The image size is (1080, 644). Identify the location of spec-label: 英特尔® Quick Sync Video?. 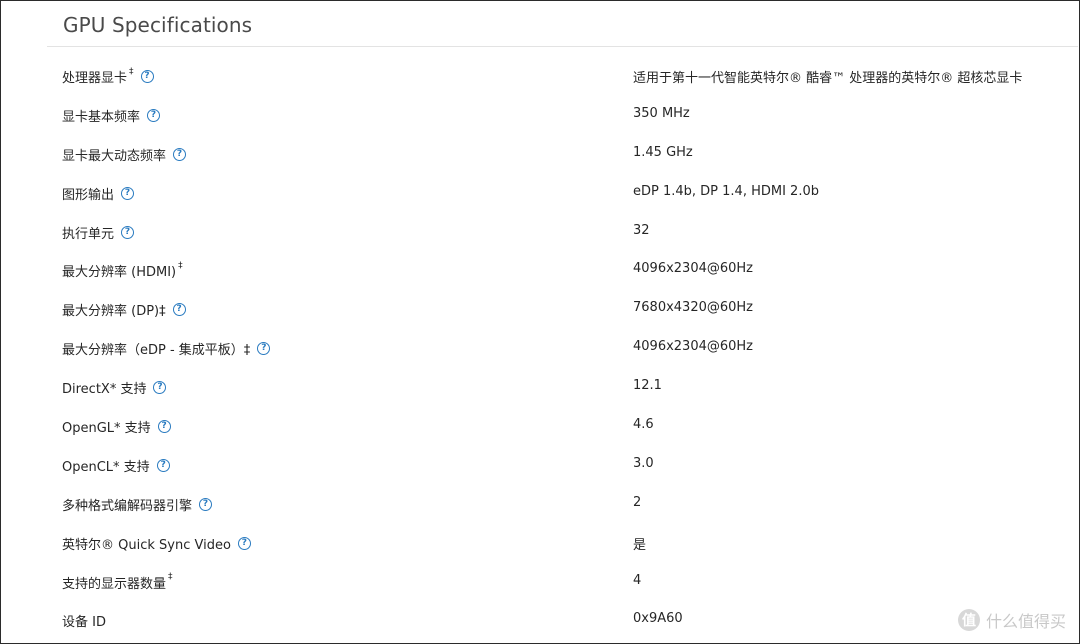
(156, 543).